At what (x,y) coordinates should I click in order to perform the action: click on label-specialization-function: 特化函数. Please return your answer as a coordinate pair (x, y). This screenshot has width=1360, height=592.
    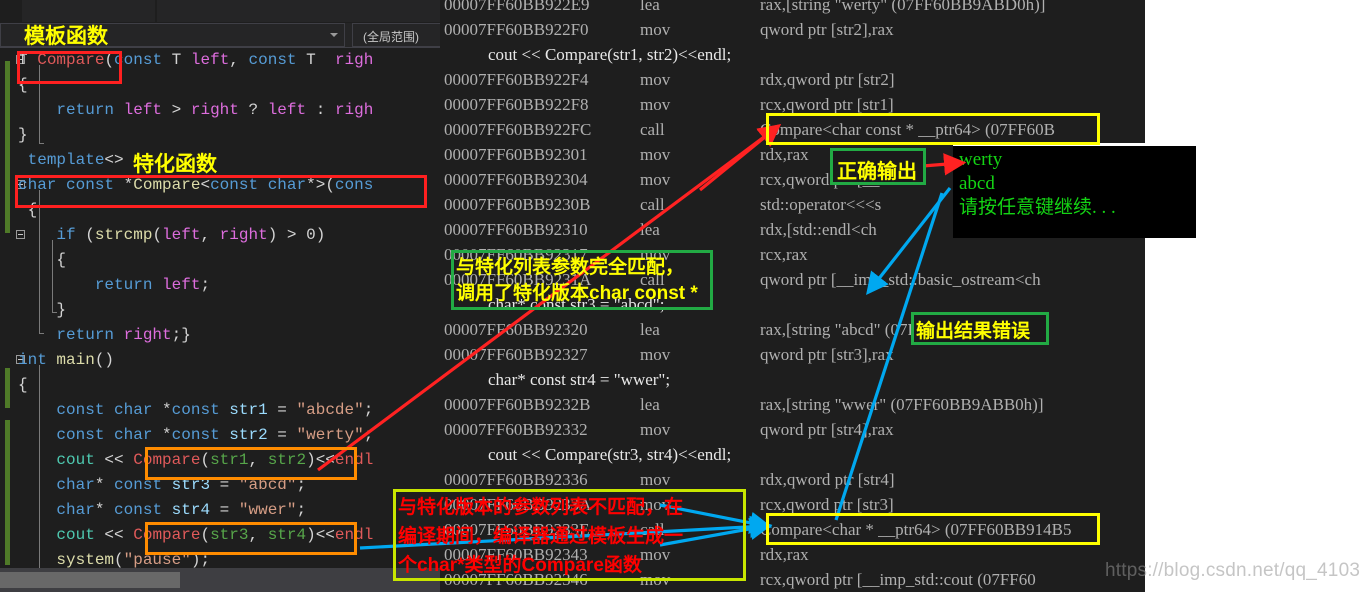
    Looking at the image, I should click on (175, 164).